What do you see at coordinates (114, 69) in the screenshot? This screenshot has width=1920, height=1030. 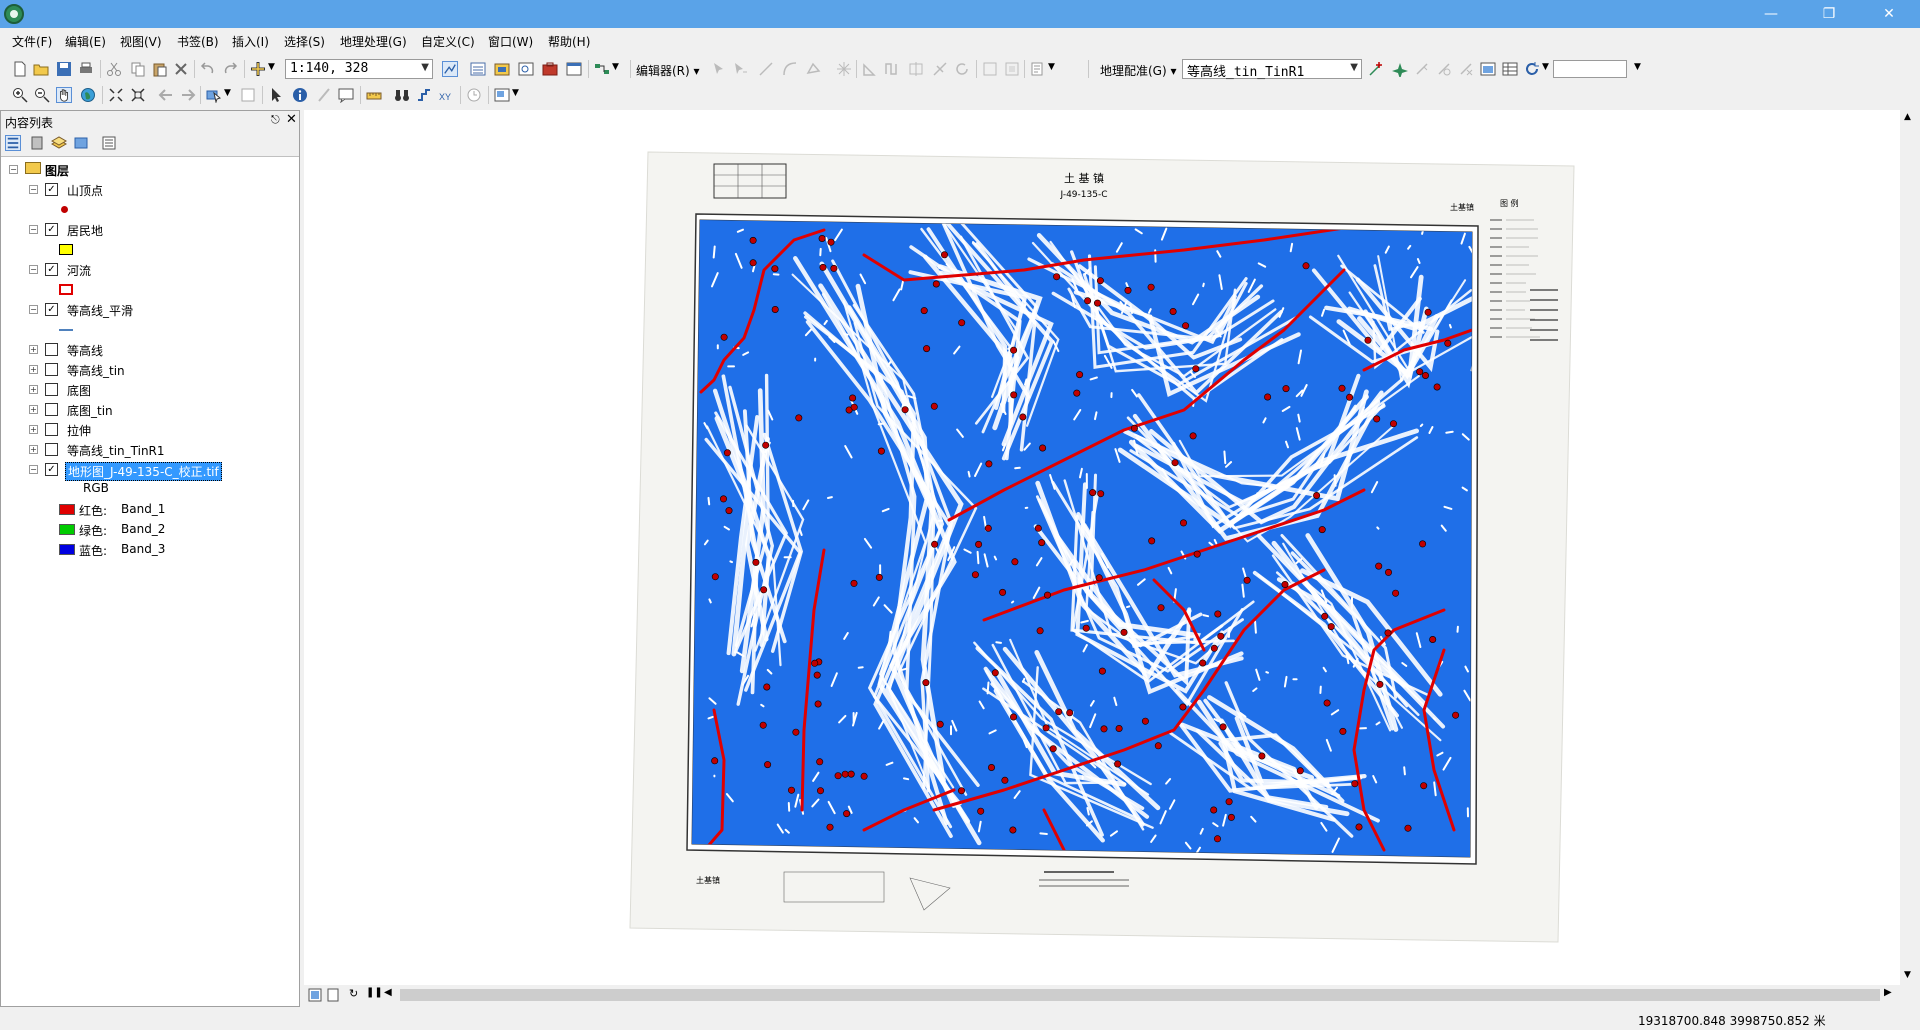 I see `cut-icon` at bounding box center [114, 69].